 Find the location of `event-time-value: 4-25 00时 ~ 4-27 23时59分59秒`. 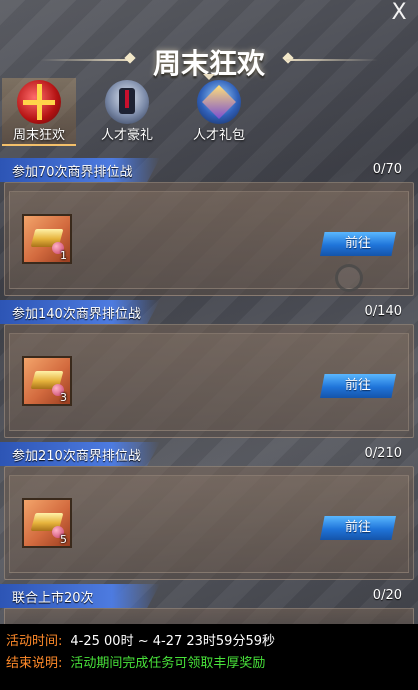

event-time-value: 4-25 00时 ~ 4-27 23时59分59秒 is located at coordinates (172, 641).